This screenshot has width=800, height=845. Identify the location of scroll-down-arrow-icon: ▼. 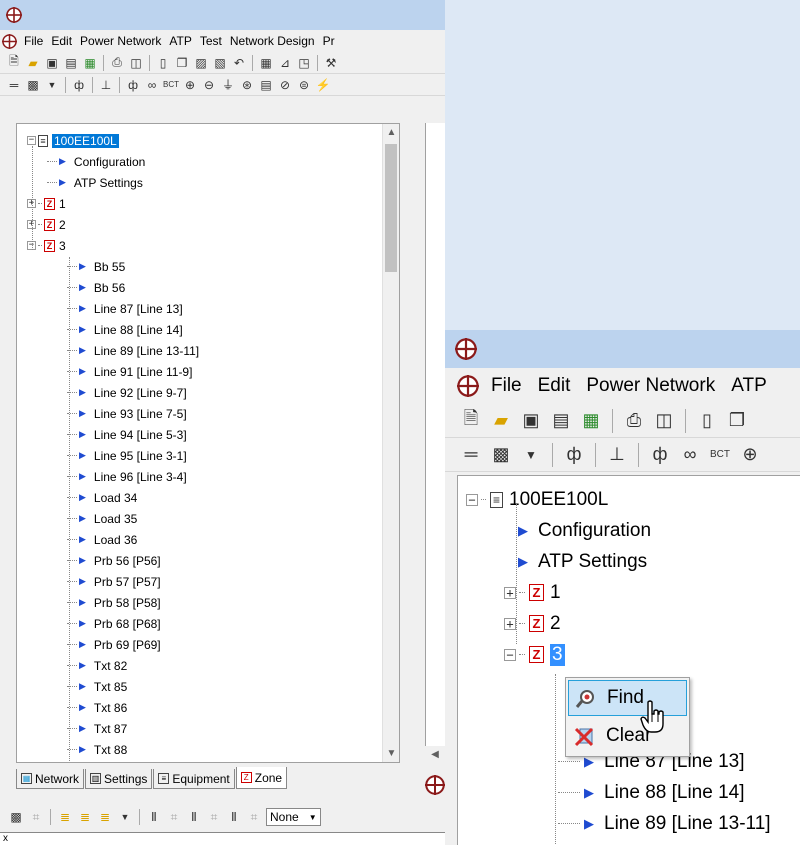
(391, 753).